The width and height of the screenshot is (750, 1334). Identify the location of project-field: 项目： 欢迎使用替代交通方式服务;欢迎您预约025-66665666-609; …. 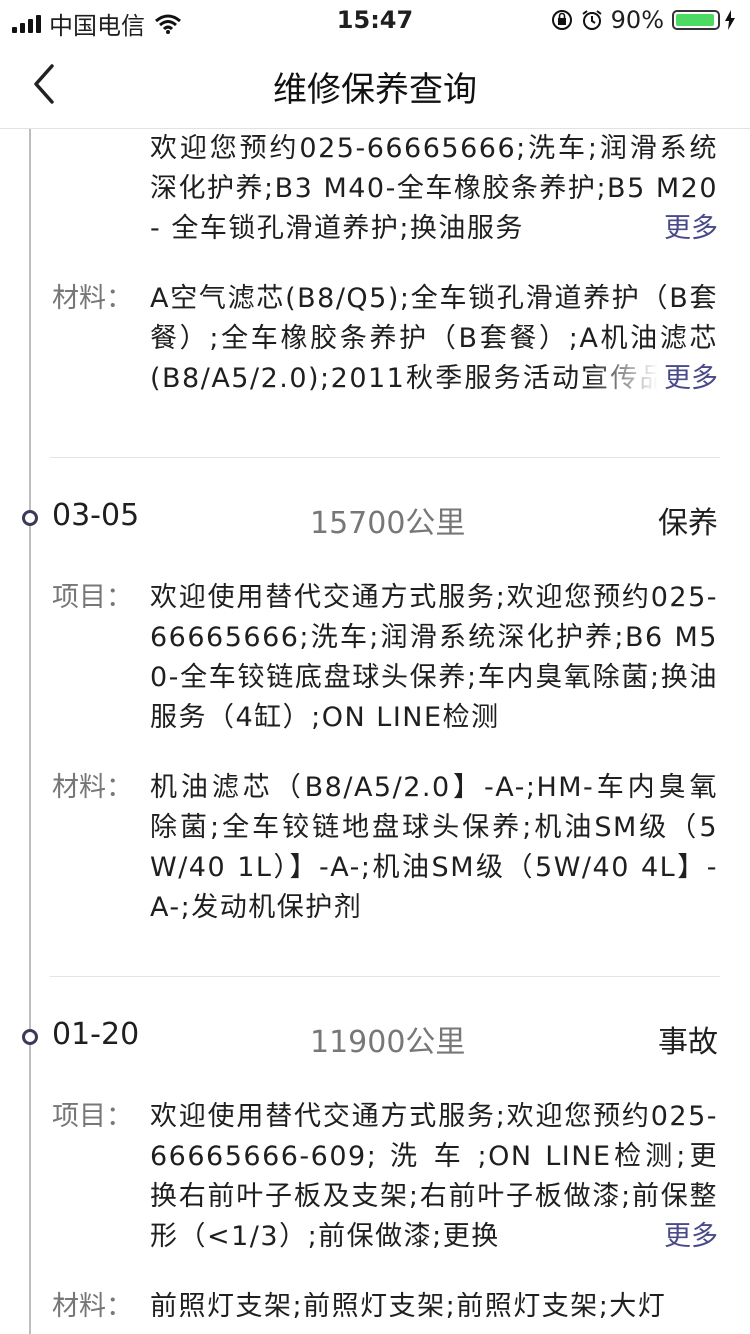
(375, 1177).